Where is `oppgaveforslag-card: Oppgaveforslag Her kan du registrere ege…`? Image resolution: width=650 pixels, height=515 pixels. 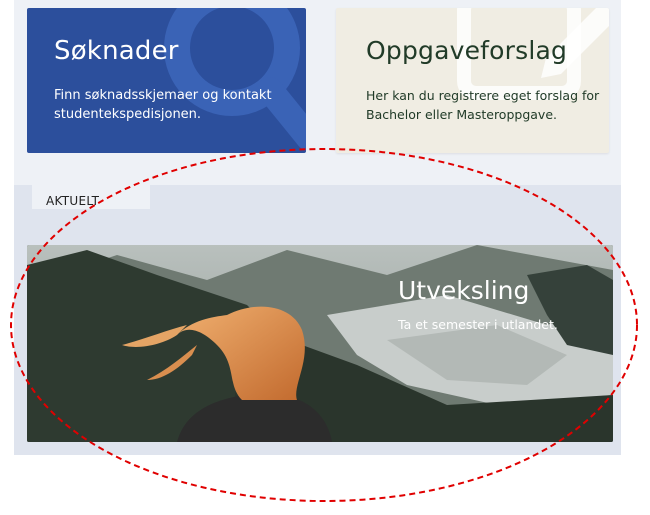 oppgaveforslag-card: Oppgaveforslag Her kan du registrere ege… is located at coordinates (472, 80).